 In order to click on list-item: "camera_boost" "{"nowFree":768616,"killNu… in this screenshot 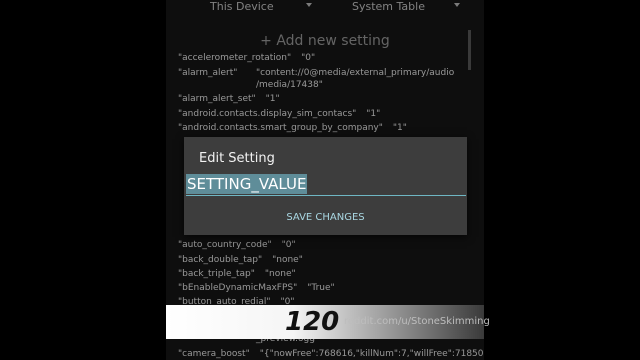, I will do `click(331, 354)`.